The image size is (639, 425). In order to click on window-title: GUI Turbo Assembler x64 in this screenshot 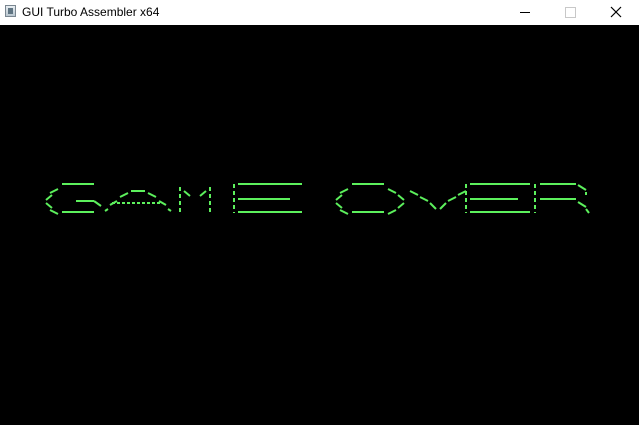, I will do `click(91, 12)`.